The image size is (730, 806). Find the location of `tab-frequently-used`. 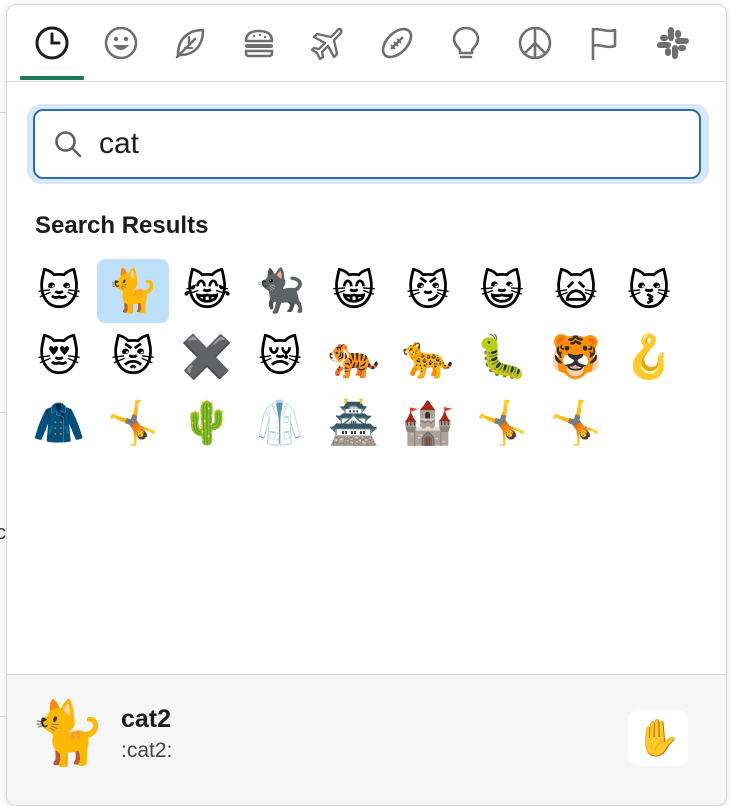

tab-frequently-used is located at coordinates (52, 43).